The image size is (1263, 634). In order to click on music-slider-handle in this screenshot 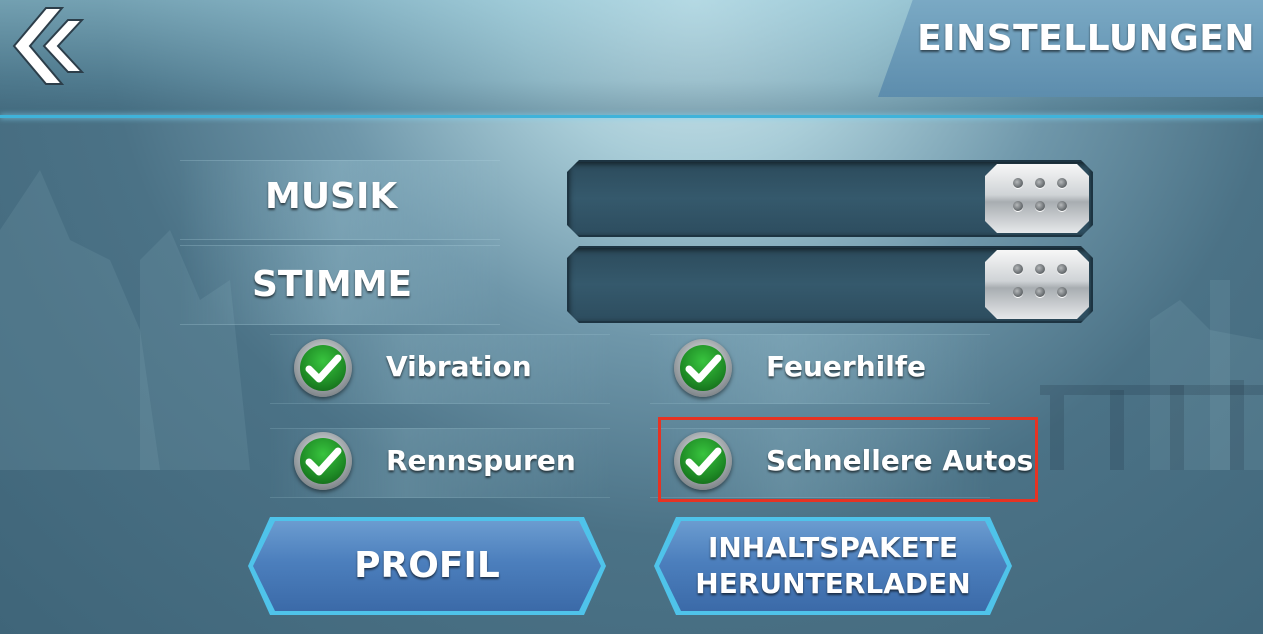, I will do `click(1037, 198)`.